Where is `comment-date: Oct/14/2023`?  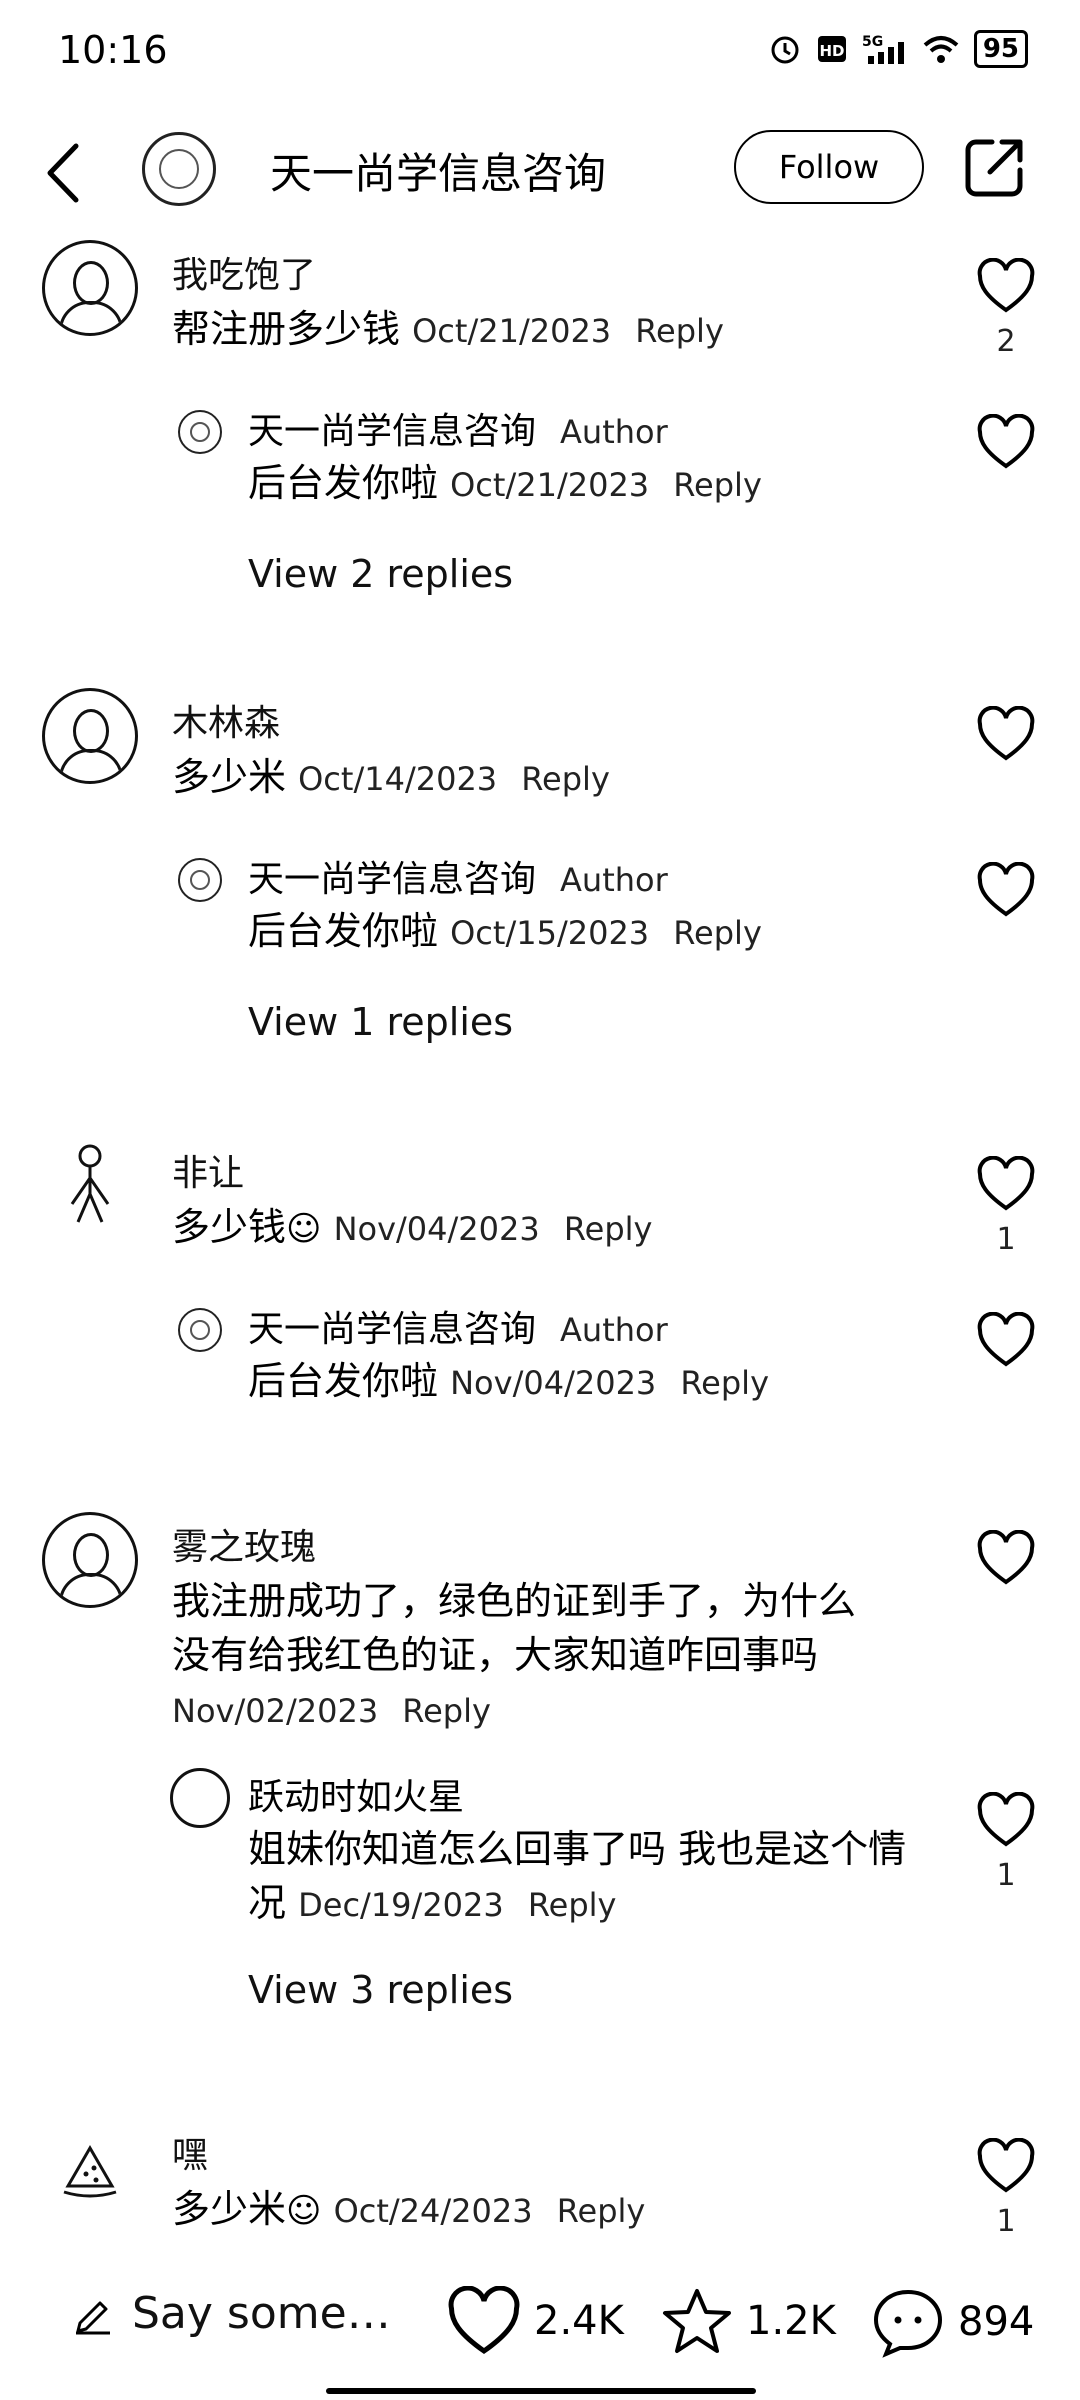 comment-date: Oct/14/2023 is located at coordinates (398, 779).